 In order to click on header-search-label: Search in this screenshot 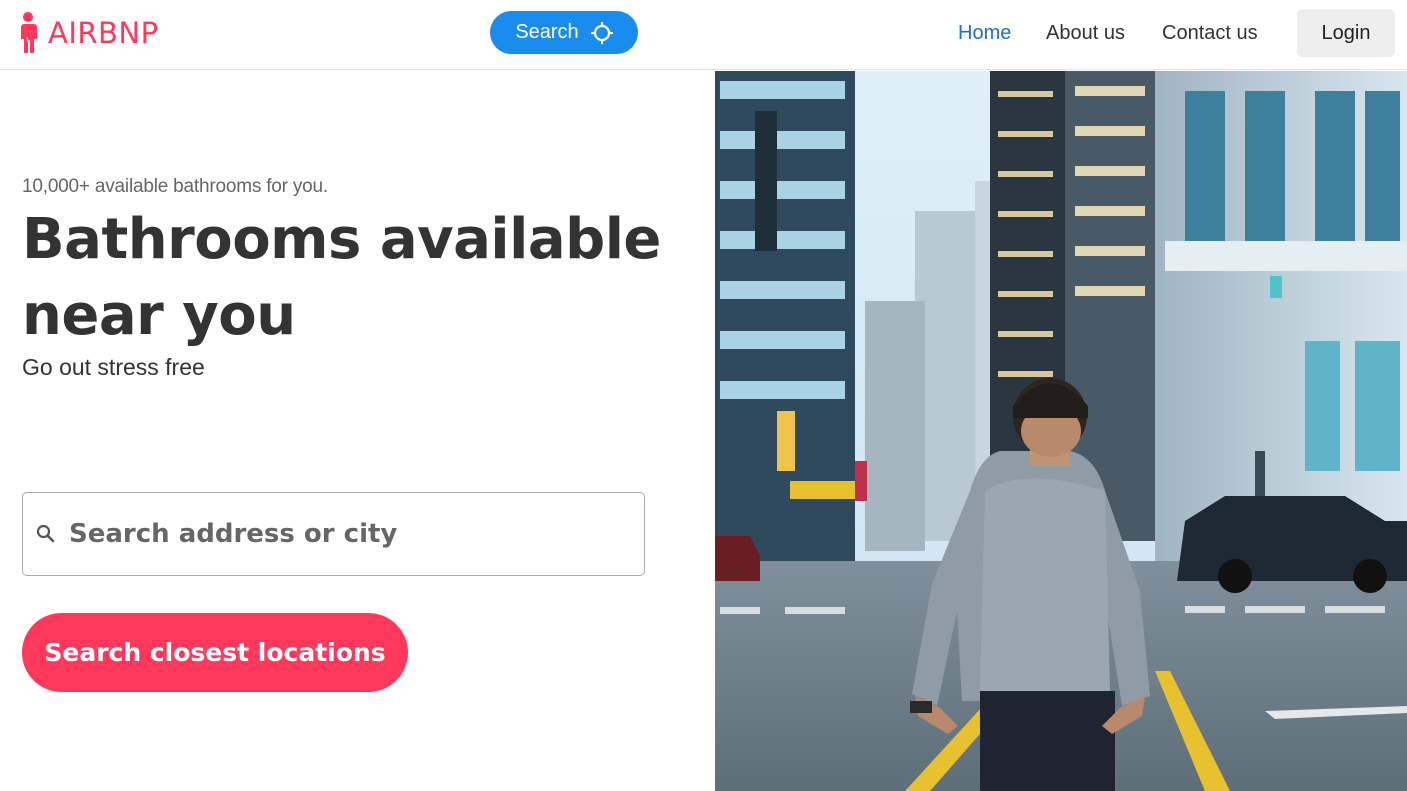, I will do `click(547, 32)`.